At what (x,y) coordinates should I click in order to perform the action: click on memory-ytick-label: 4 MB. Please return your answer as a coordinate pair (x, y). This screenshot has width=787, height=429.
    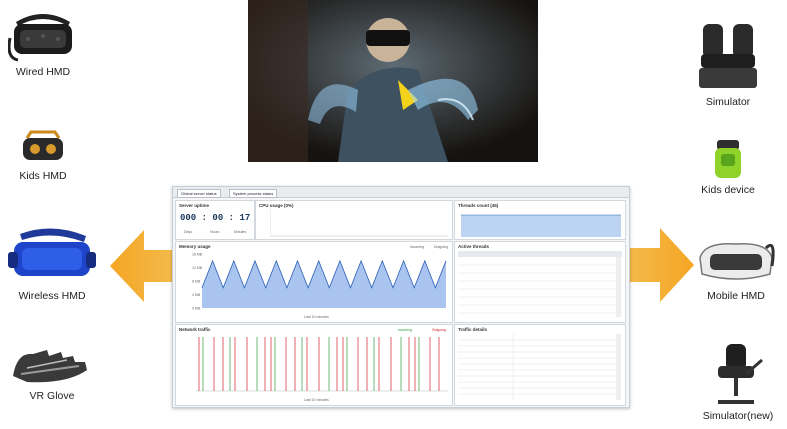
    Looking at the image, I should click on (196, 295).